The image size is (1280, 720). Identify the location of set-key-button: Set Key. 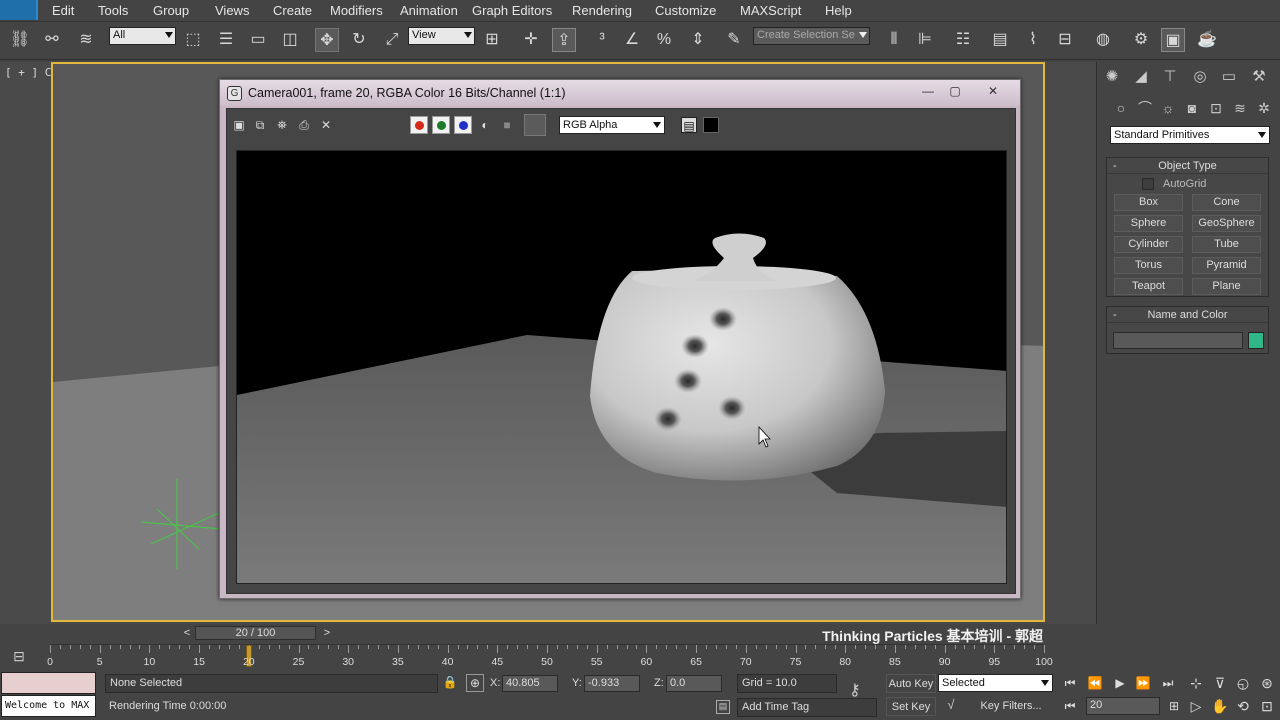
(911, 706).